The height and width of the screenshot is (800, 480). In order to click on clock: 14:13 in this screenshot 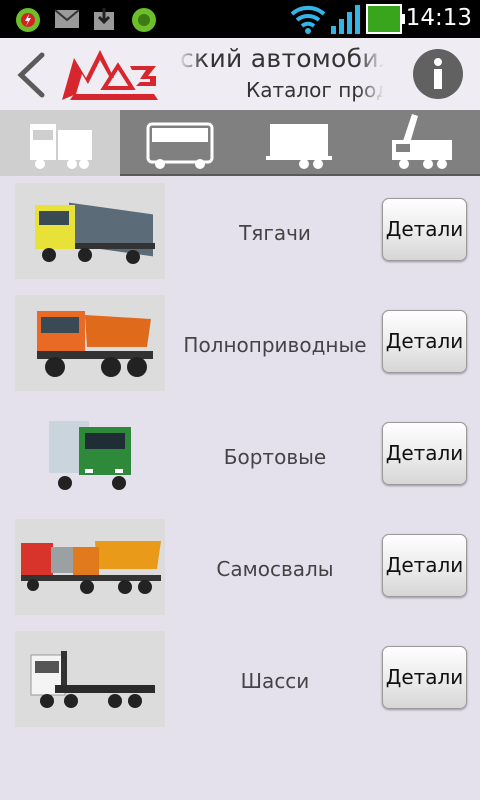, I will do `click(438, 18)`.